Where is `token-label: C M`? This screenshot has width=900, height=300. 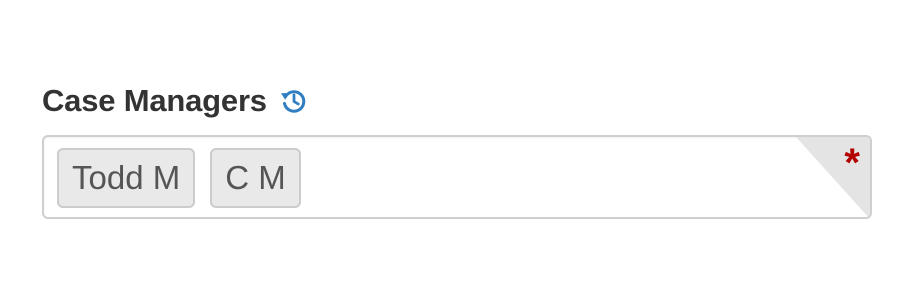
token-label: C M is located at coordinates (255, 177).